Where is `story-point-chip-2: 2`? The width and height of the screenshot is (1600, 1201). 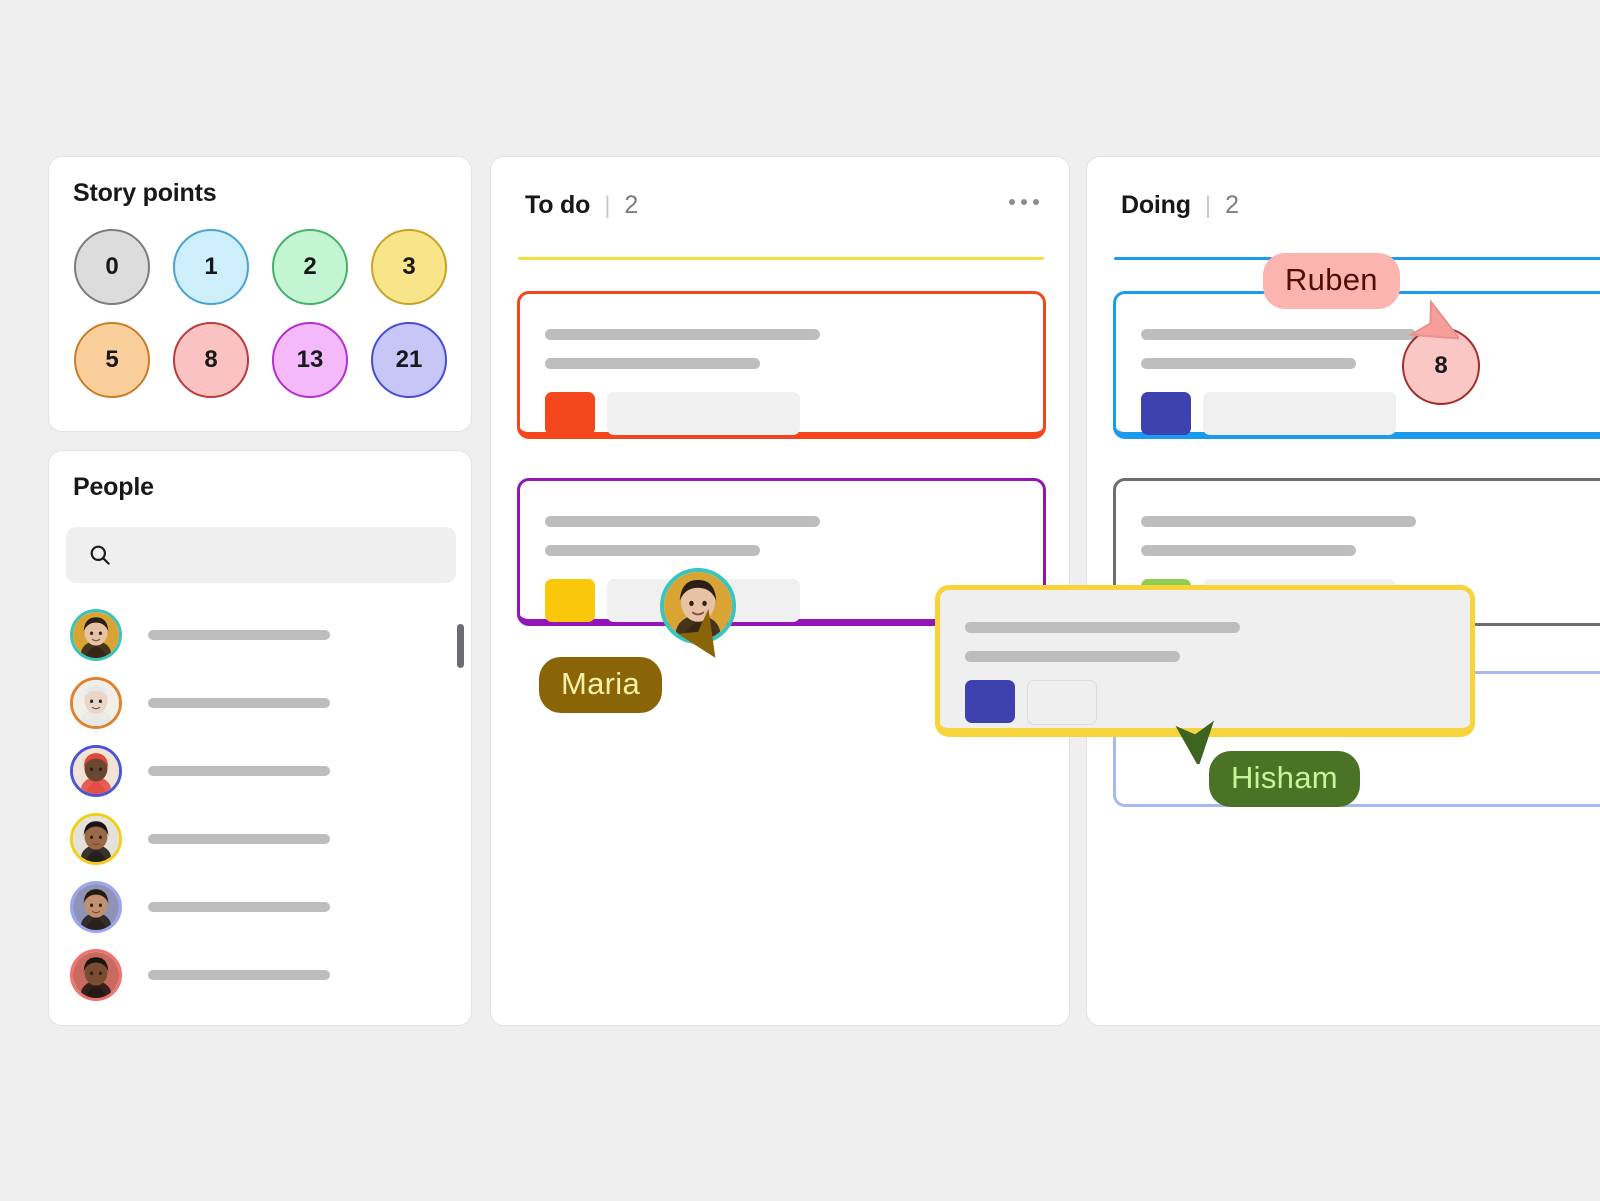 story-point-chip-2: 2 is located at coordinates (310, 267).